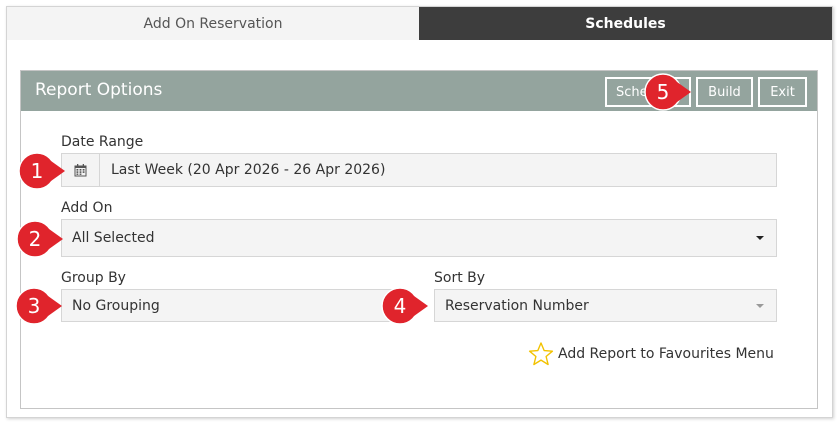 This screenshot has height=426, width=839. Describe the element at coordinates (41, 171) in the screenshot. I see `callout-marker-1: 1` at that location.